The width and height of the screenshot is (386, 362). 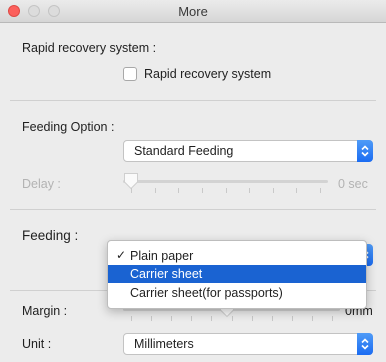 I want to click on unit-select: Millimeters, so click(x=248, y=344).